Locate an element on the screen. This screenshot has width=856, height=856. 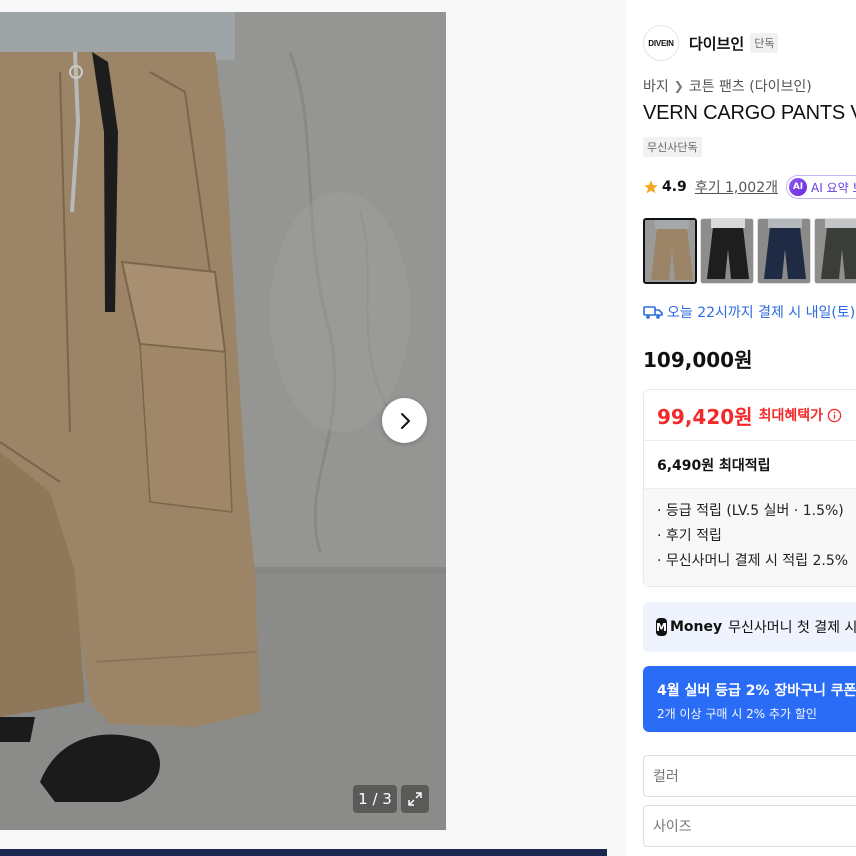
brand-row: DIVEIN 다이브인 단독 is located at coordinates (711, 43).